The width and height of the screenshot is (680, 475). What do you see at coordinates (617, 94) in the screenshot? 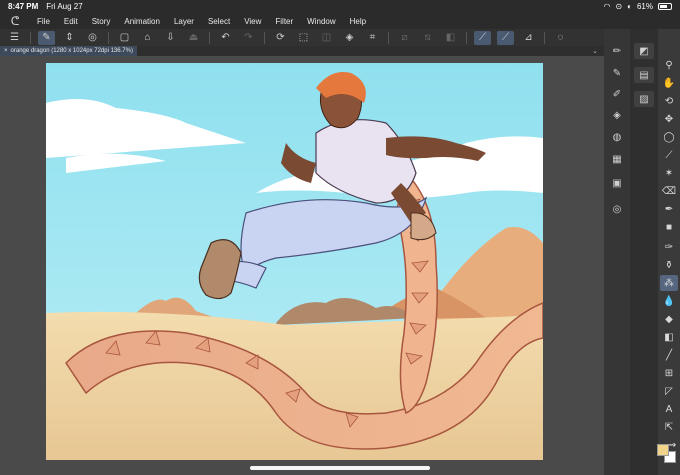
I see `brush-subtool-icon: ✐` at bounding box center [617, 94].